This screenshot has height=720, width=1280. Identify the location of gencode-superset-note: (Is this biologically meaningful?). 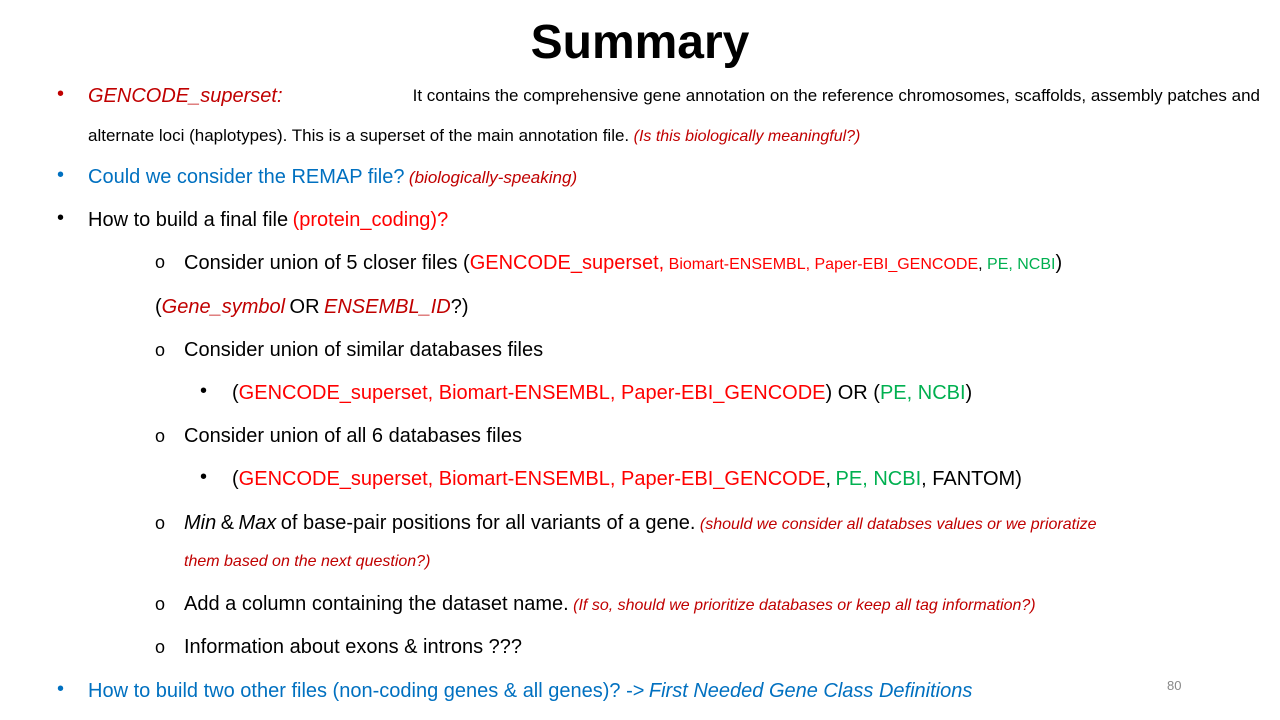
(747, 136).